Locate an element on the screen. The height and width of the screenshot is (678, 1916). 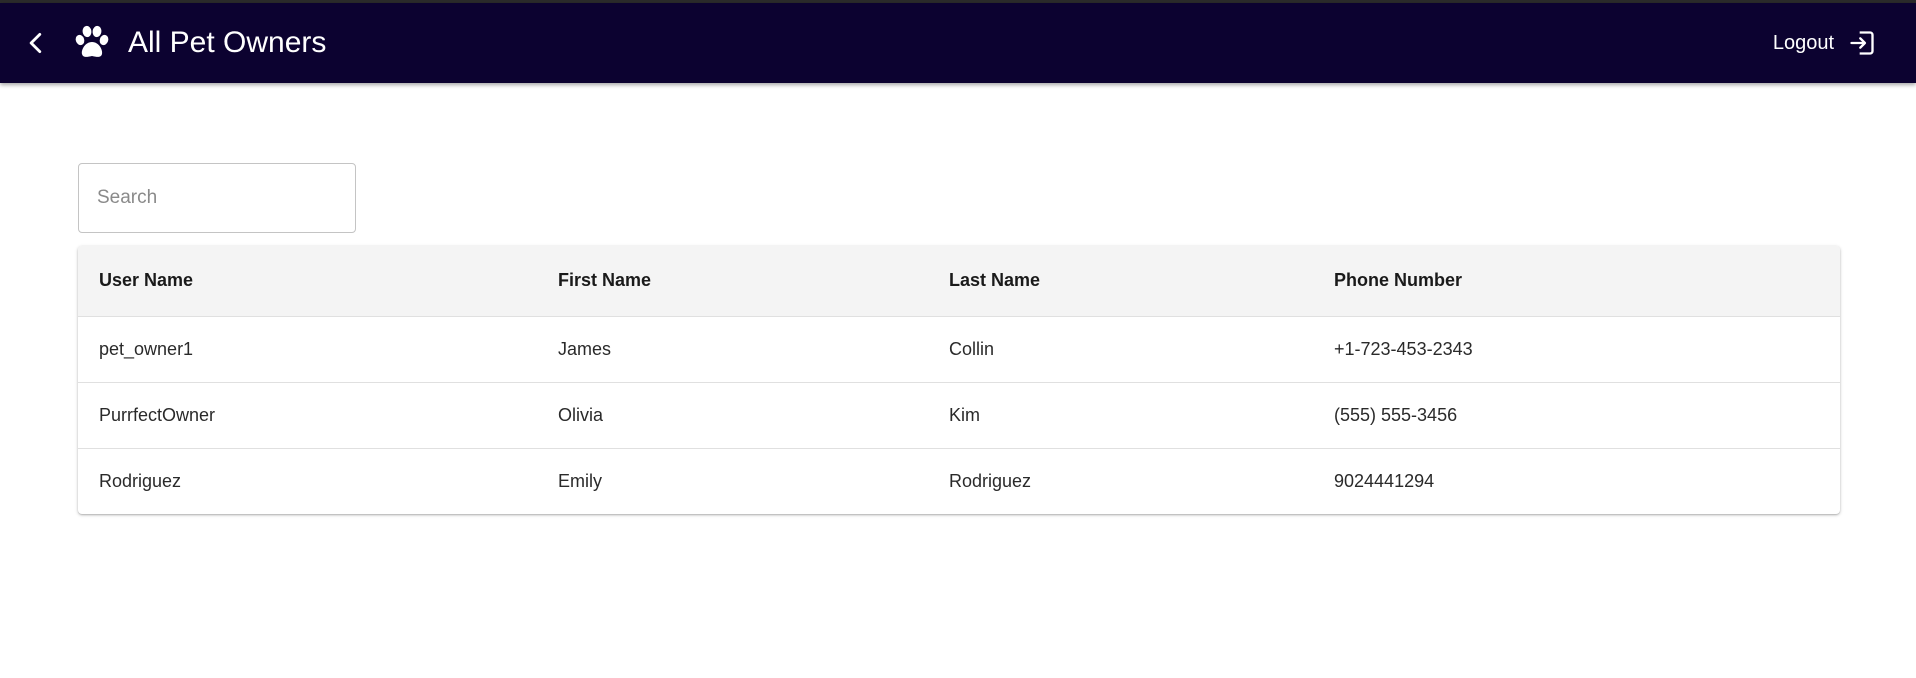
search-input is located at coordinates (217, 198).